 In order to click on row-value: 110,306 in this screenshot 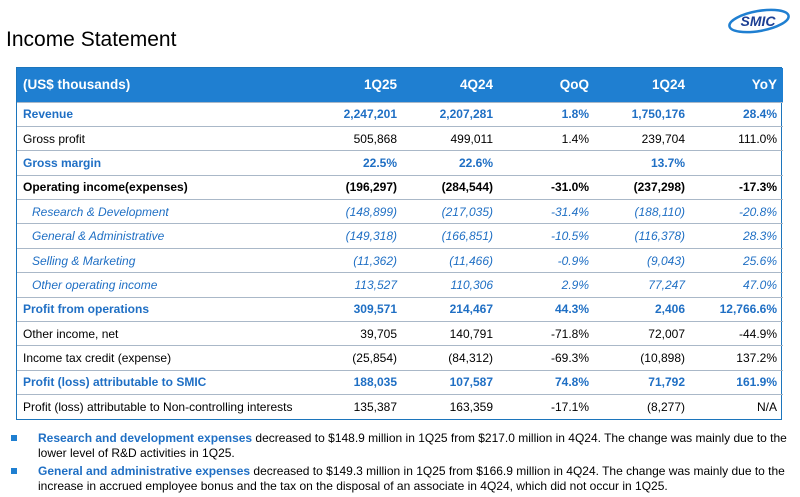, I will do `click(451, 285)`.